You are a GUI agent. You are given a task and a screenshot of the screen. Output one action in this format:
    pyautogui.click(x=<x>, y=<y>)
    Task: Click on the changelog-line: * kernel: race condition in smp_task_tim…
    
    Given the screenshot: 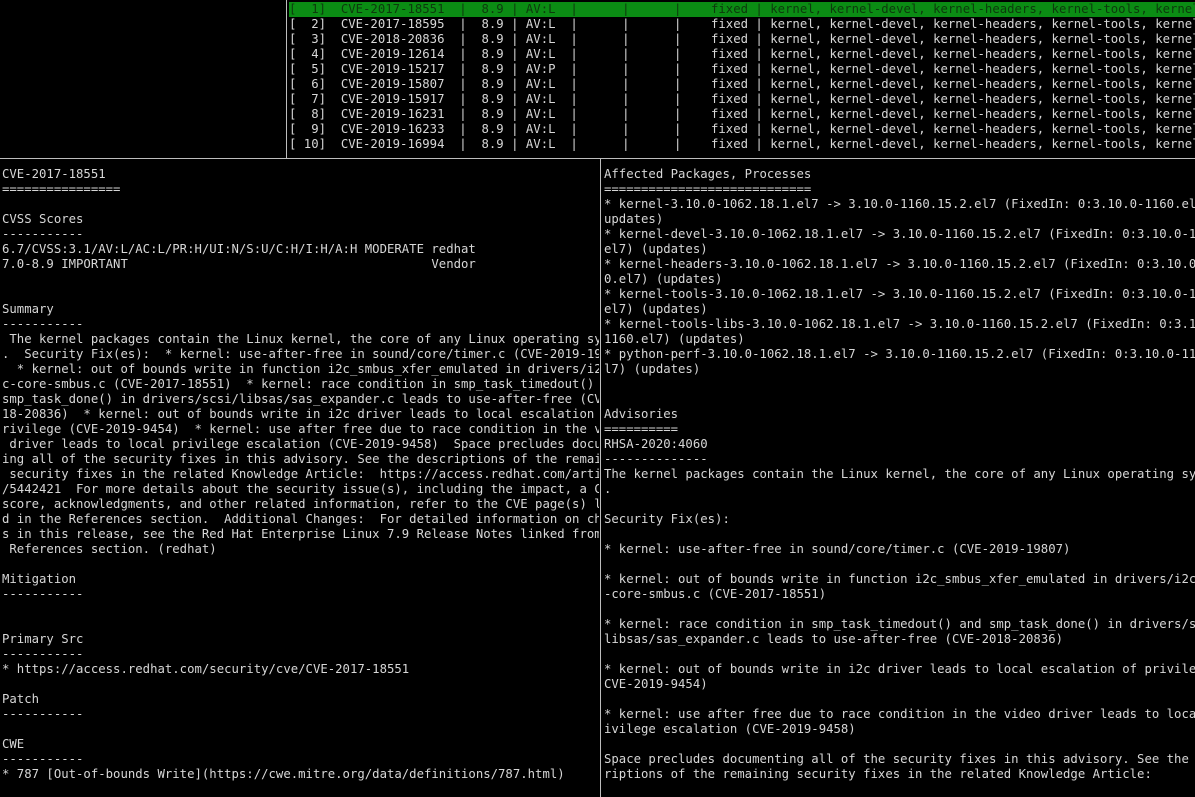 What is the action you would take?
    pyautogui.click(x=899, y=624)
    